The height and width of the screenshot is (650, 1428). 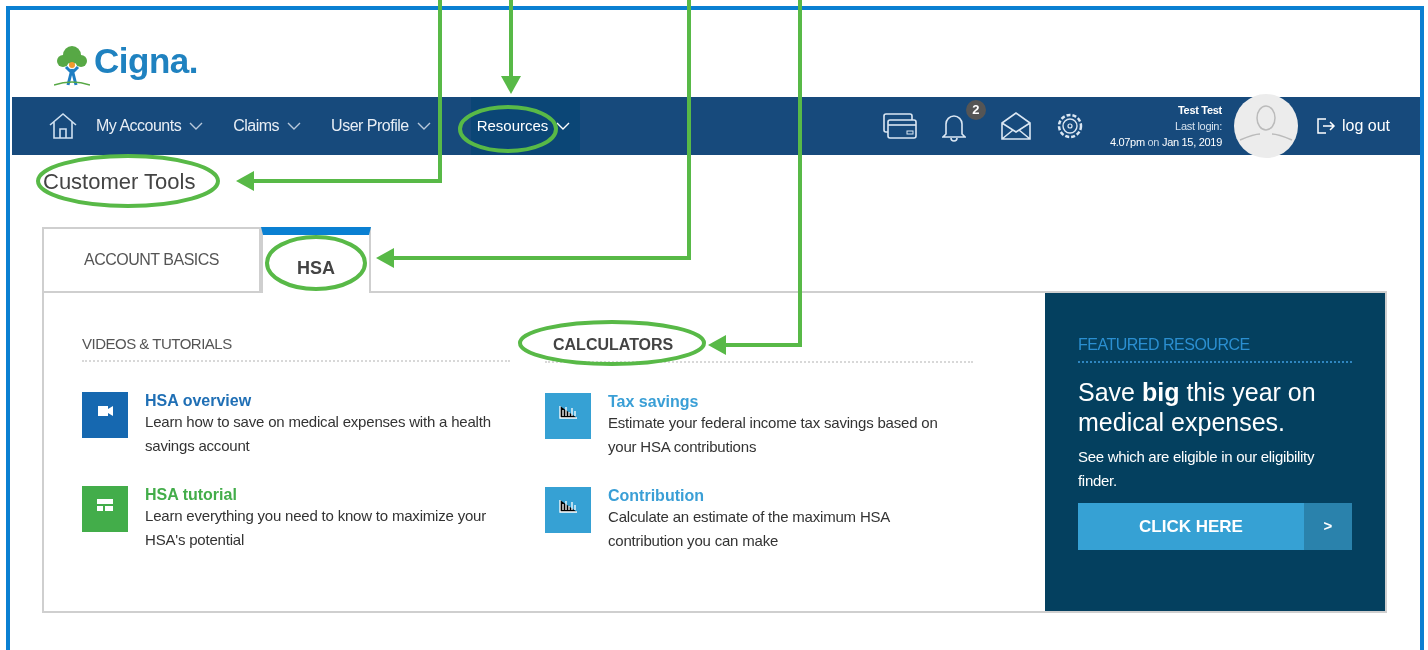 I want to click on resource-link: HSA overview, so click(x=321, y=400).